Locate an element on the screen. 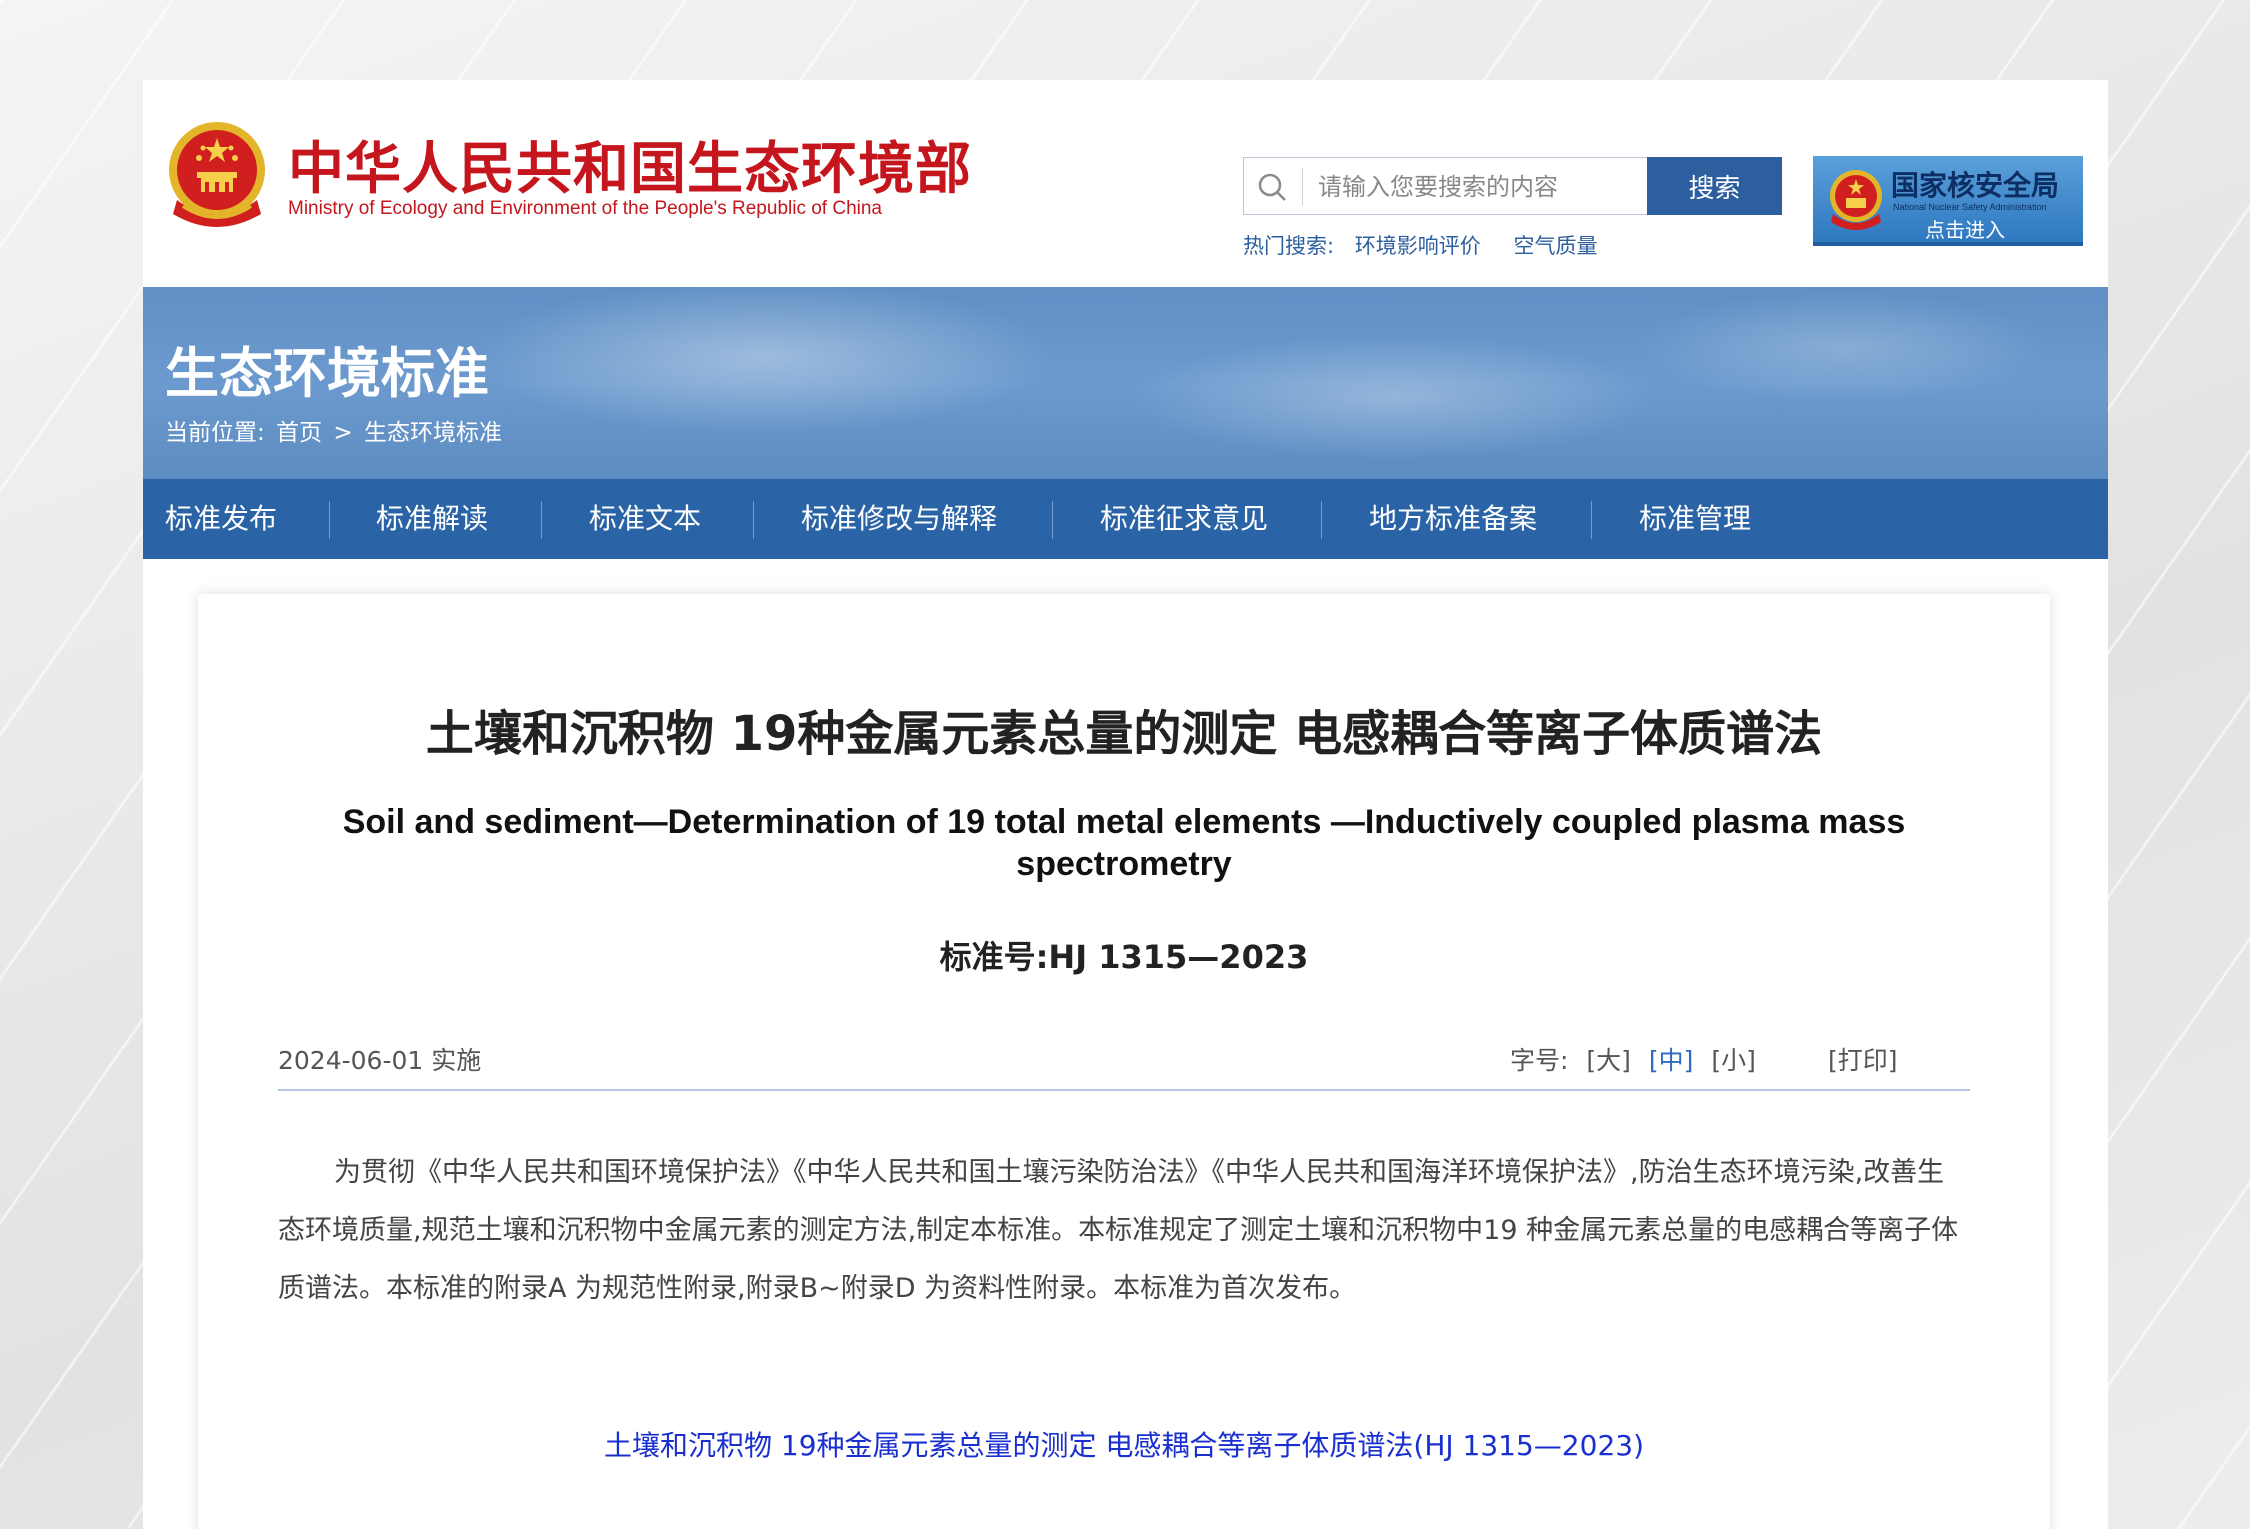 The image size is (2250, 1529). breadcrumb: 当前位置: 首页 > 生态环境标准 is located at coordinates (335, 430).